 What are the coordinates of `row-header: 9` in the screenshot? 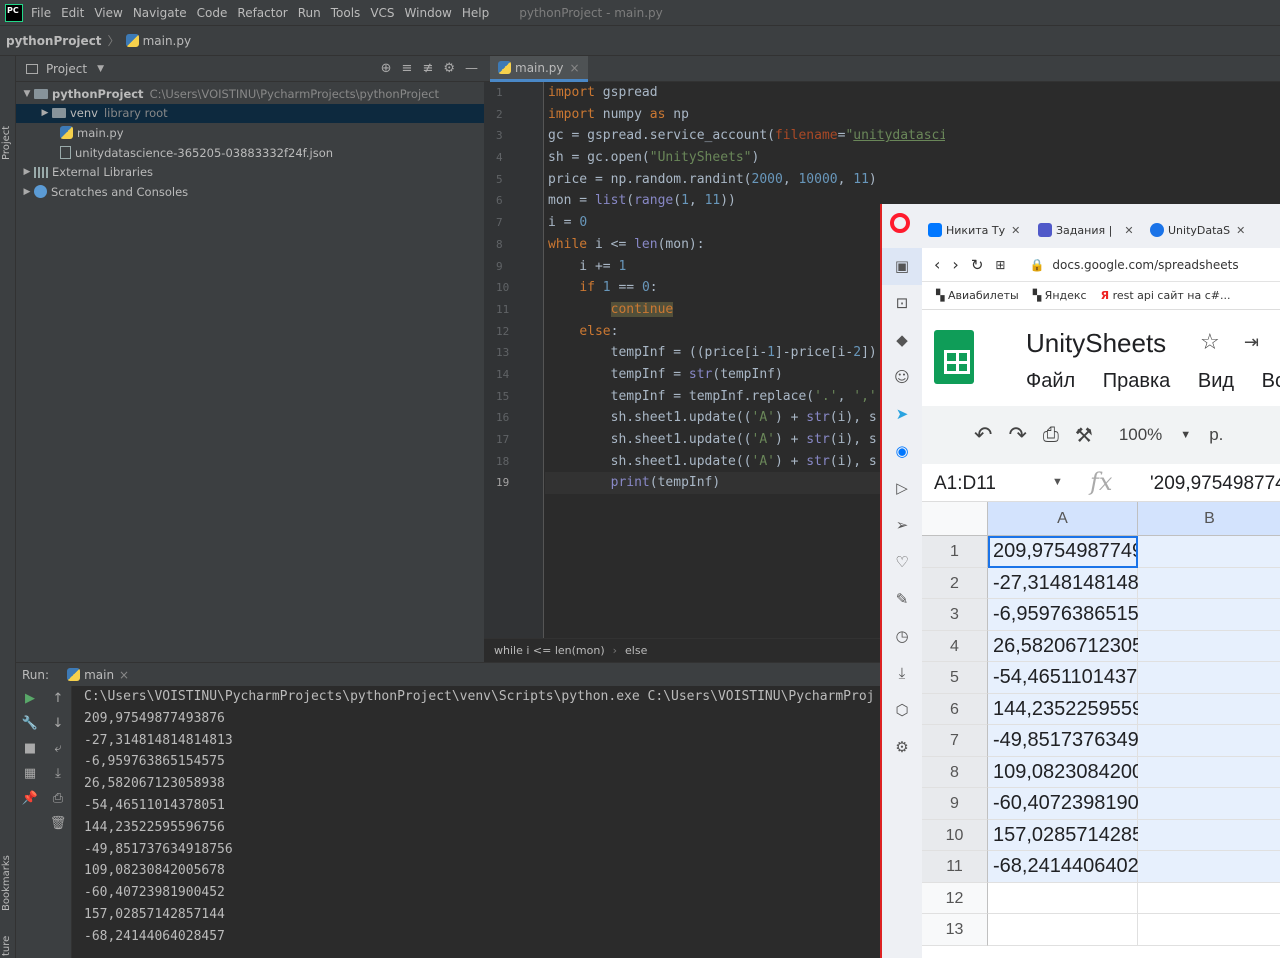 It's located at (955, 804).